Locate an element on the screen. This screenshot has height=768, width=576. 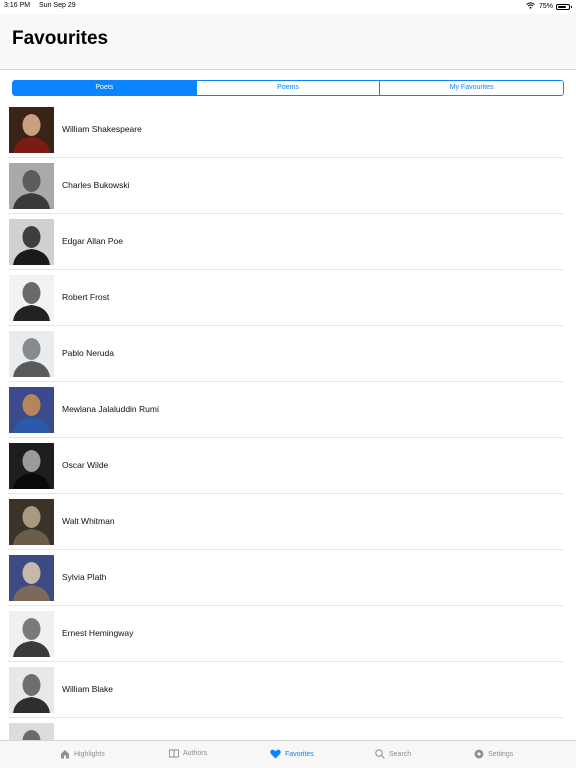
heart-icon is located at coordinates (275, 754).